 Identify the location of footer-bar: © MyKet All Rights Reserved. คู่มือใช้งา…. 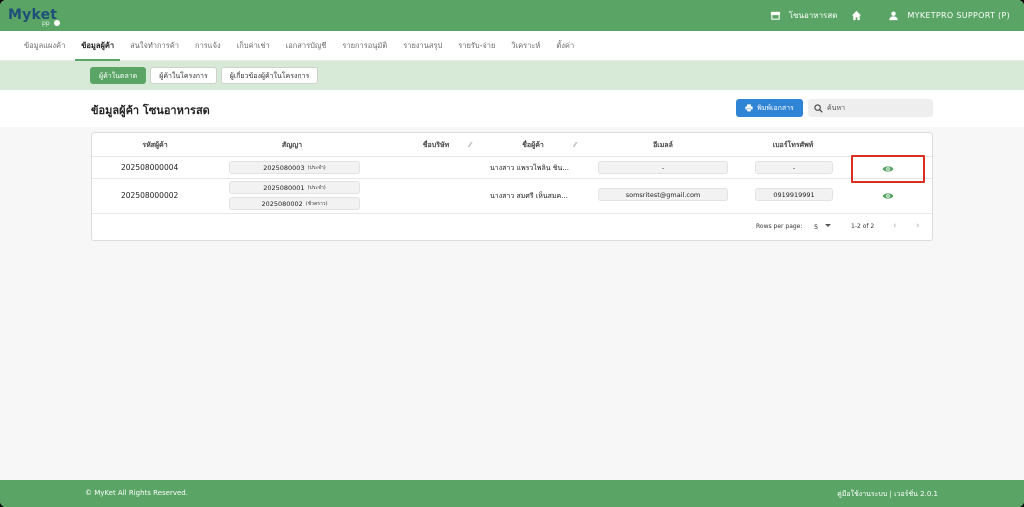
(512, 493).